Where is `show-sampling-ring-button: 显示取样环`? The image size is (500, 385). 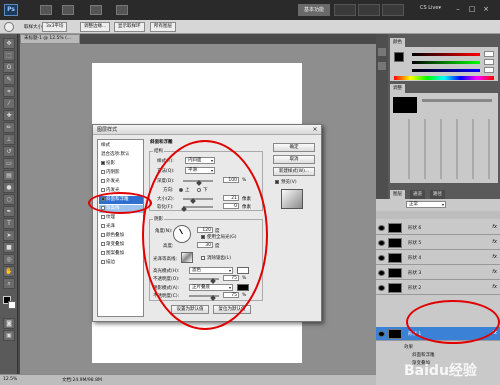
show-sampling-ring-button: 显示取样环 is located at coordinates (129, 27).